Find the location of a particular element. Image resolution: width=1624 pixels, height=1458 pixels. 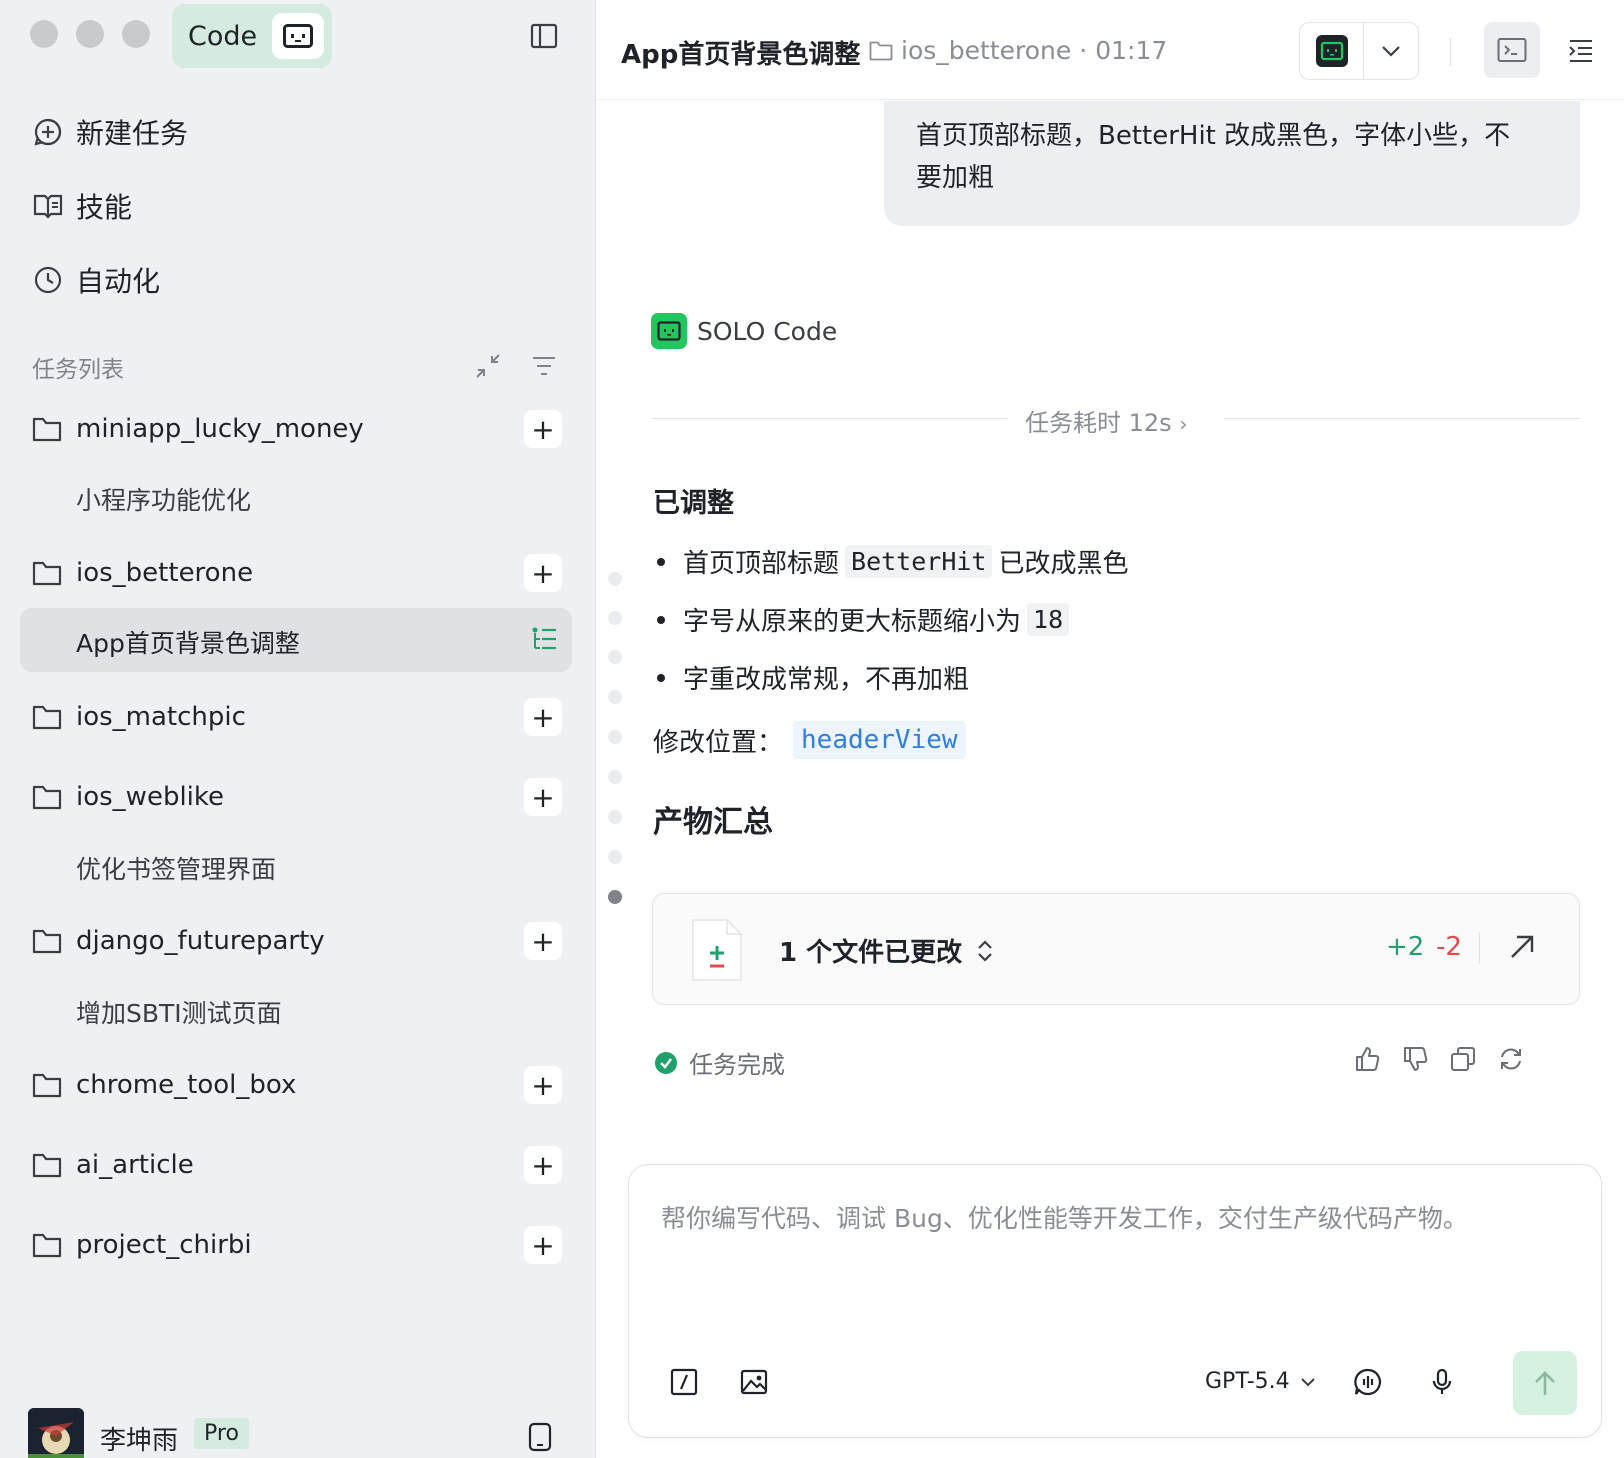

inline-code: 18 is located at coordinates (1048, 619).